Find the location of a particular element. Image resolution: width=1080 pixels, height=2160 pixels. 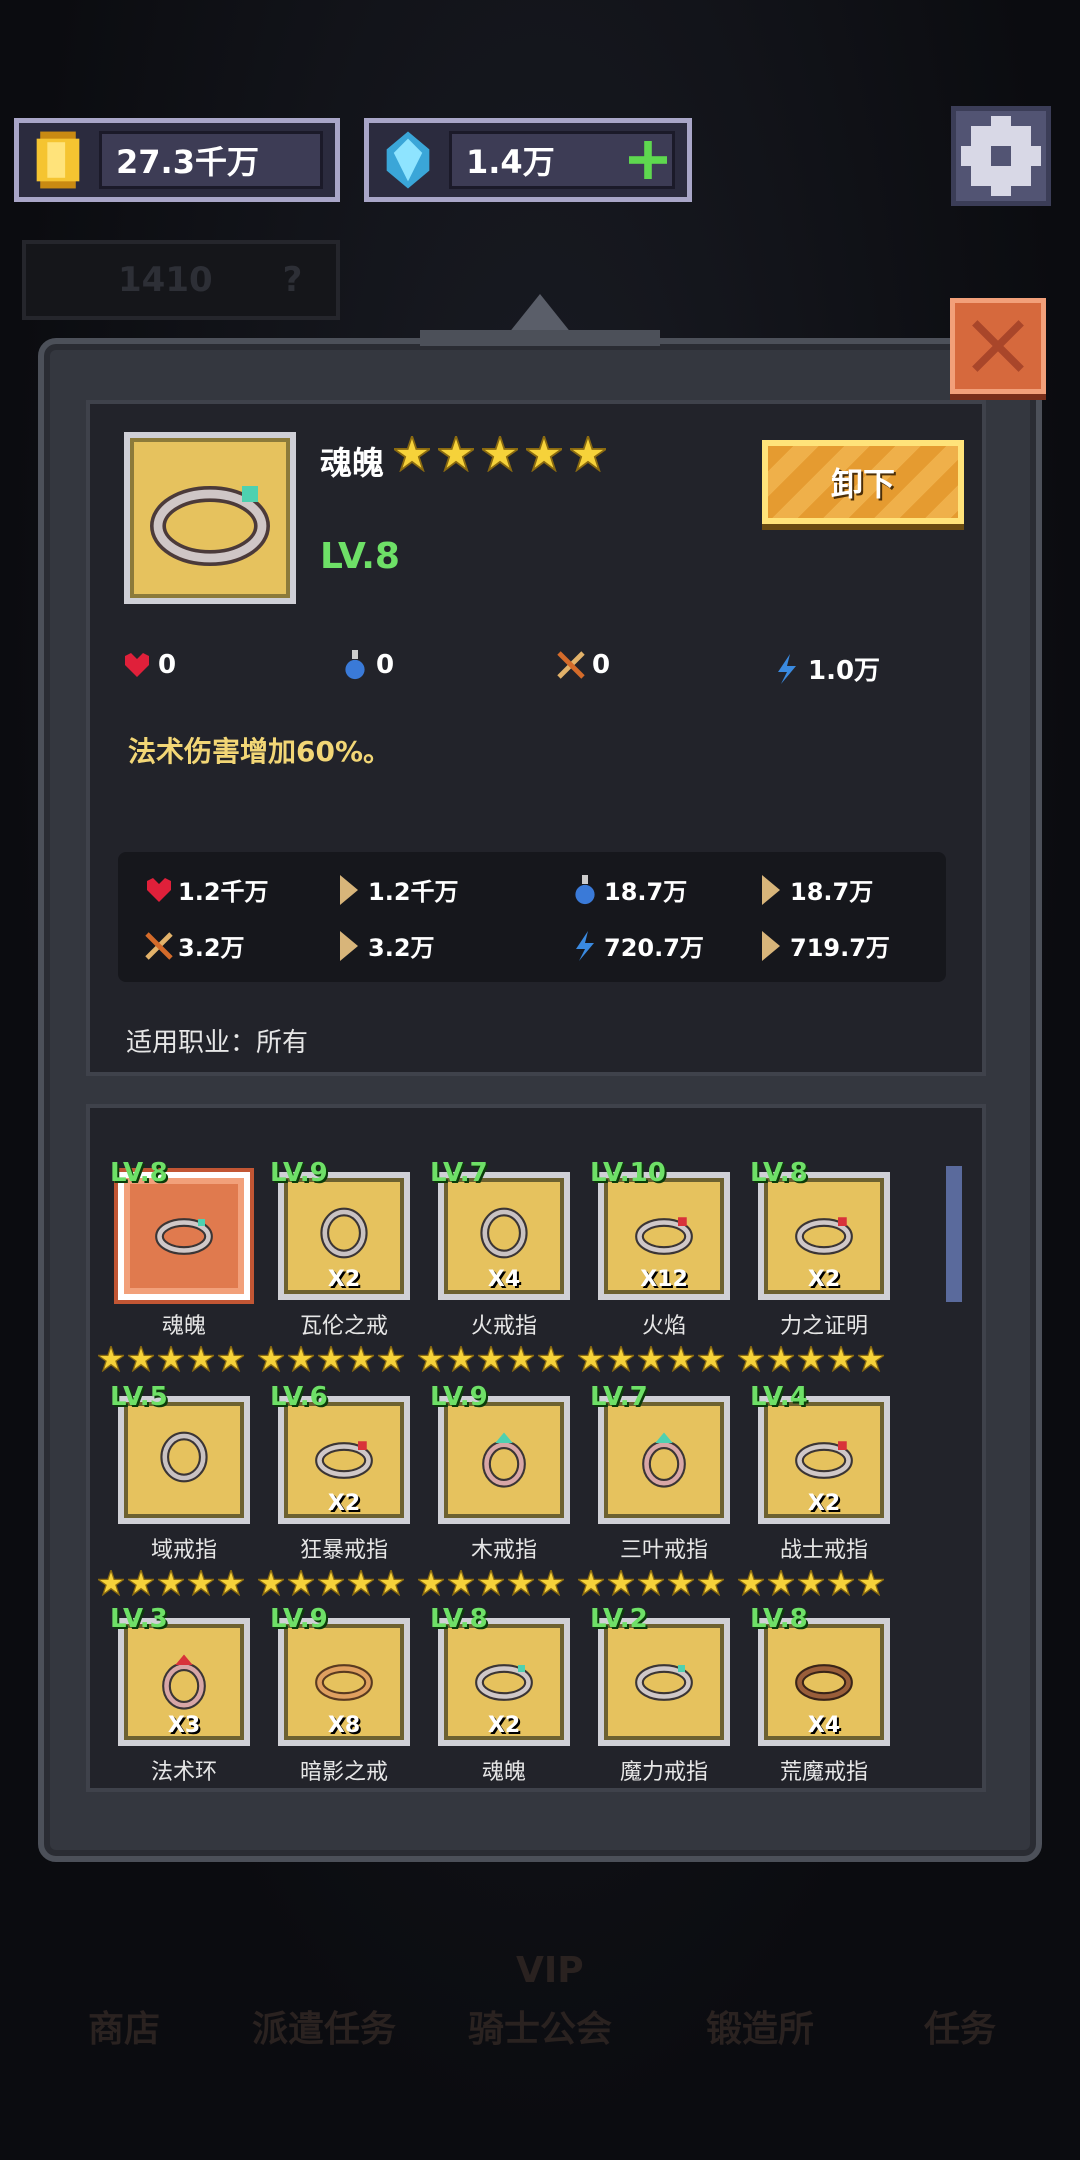

nav-dispatch: 派遣任务 is located at coordinates (324, 2026).